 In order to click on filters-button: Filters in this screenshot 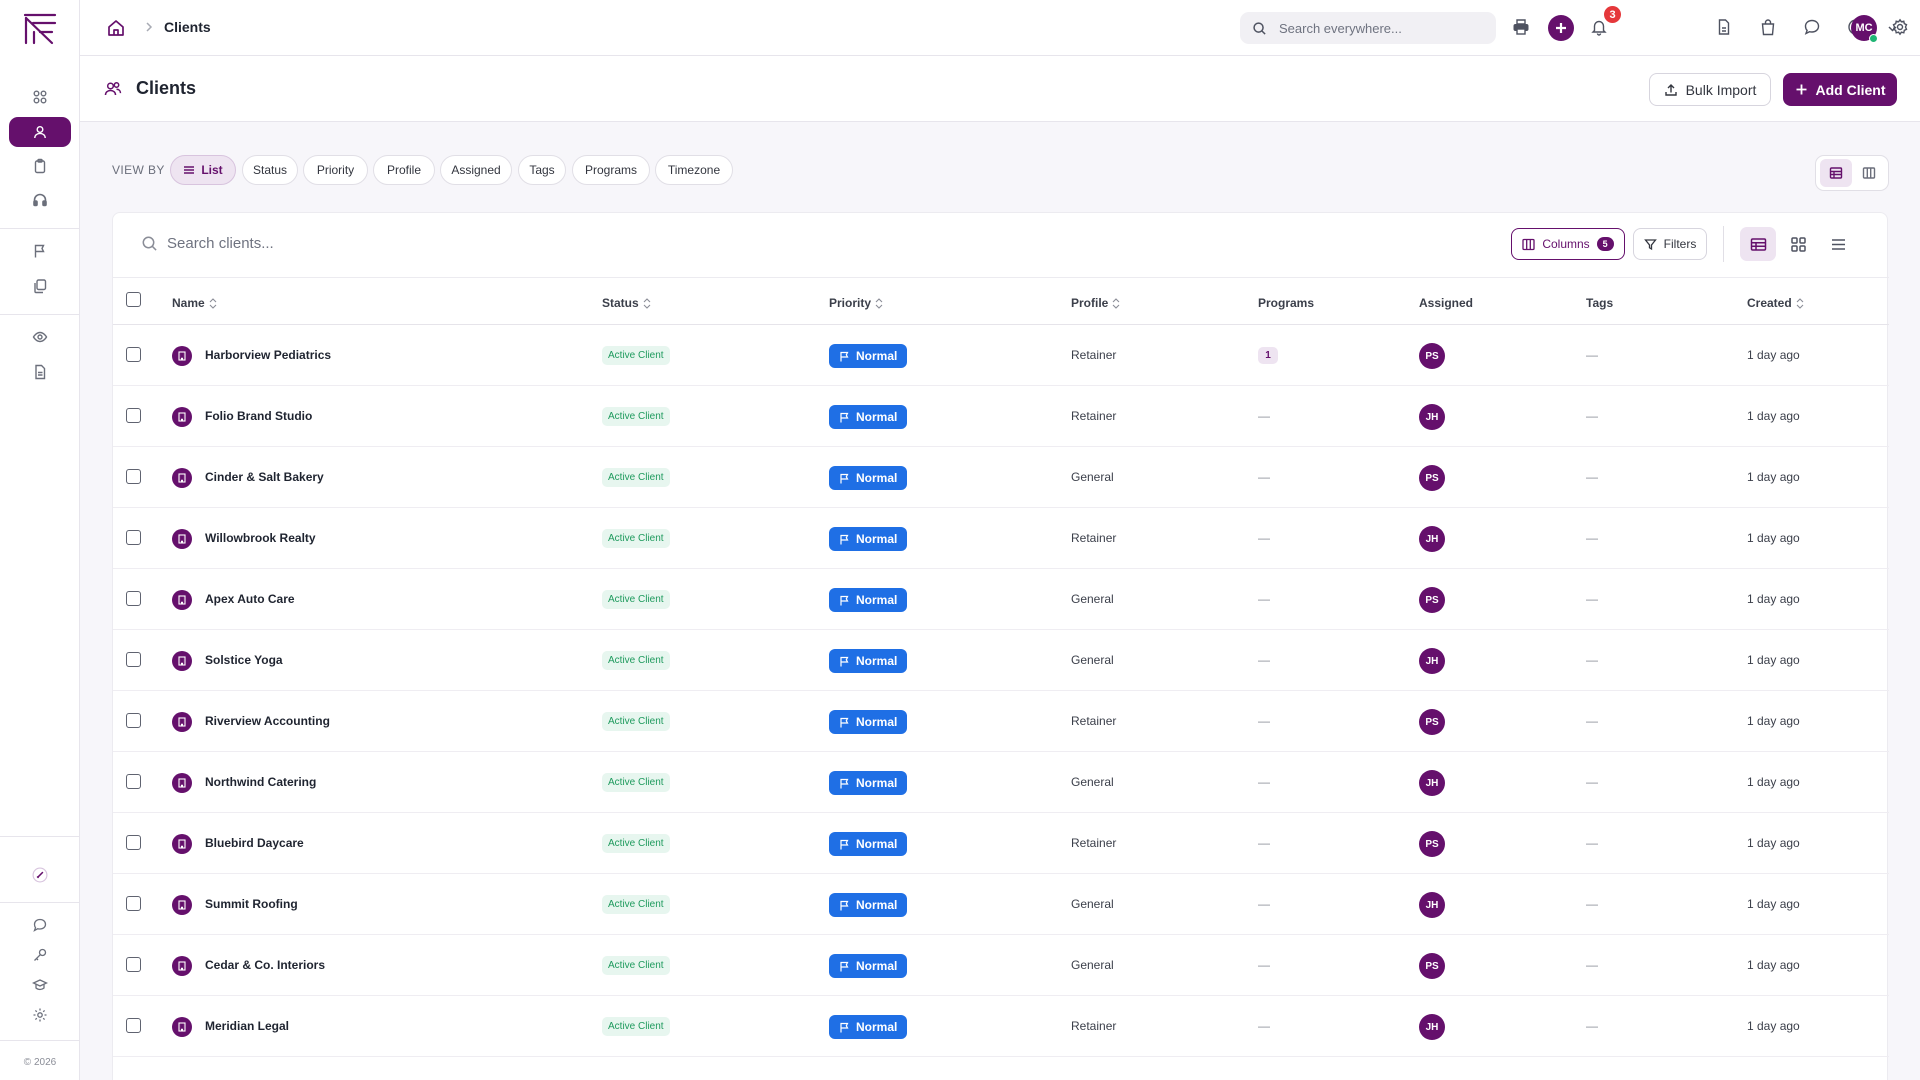, I will do `click(1670, 244)`.